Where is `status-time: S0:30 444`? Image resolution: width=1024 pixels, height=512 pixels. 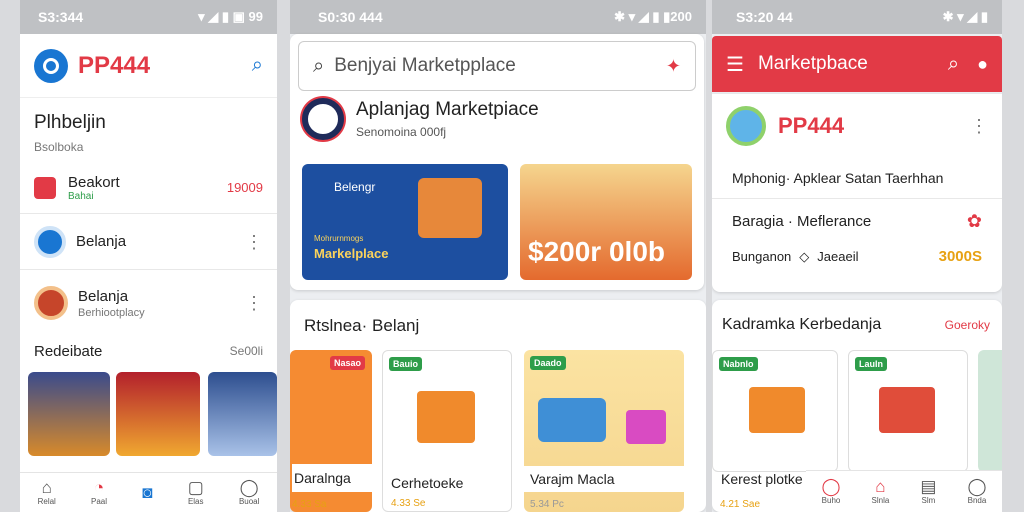 status-time: S0:30 444 is located at coordinates (350, 17).